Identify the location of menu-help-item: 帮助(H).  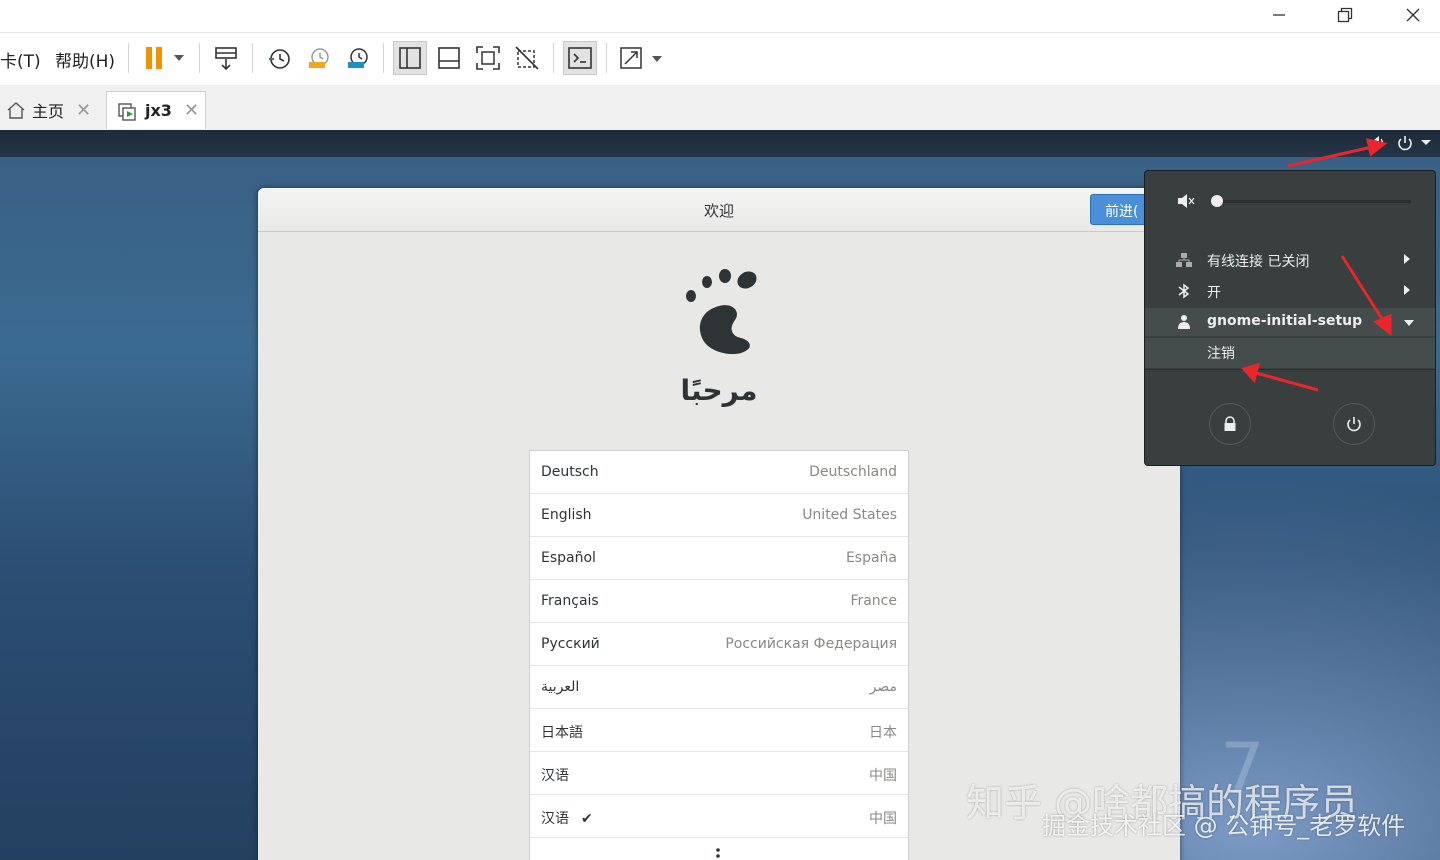
(85, 59).